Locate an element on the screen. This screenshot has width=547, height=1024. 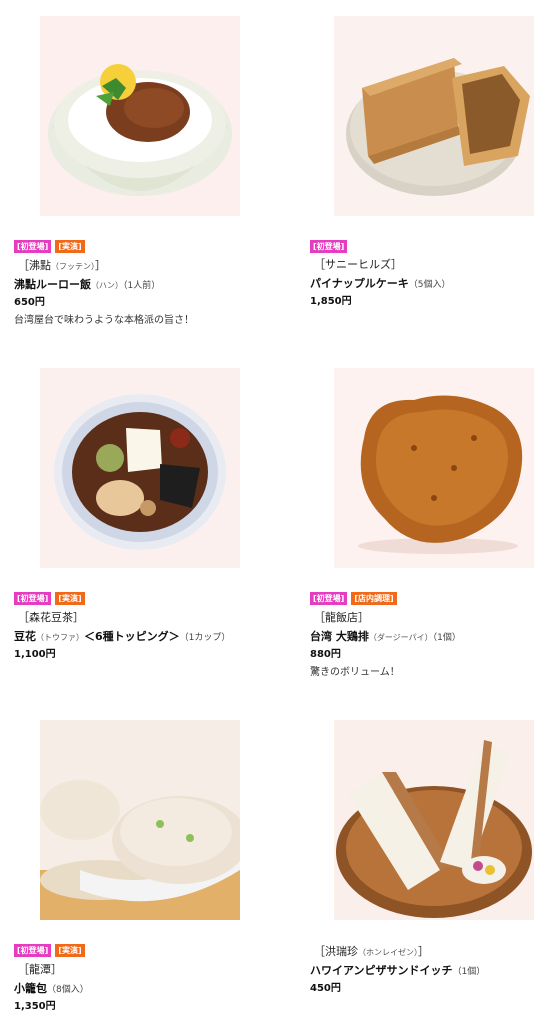
product-name: パイナップルケーキ（5個入） is located at coordinates (380, 284).